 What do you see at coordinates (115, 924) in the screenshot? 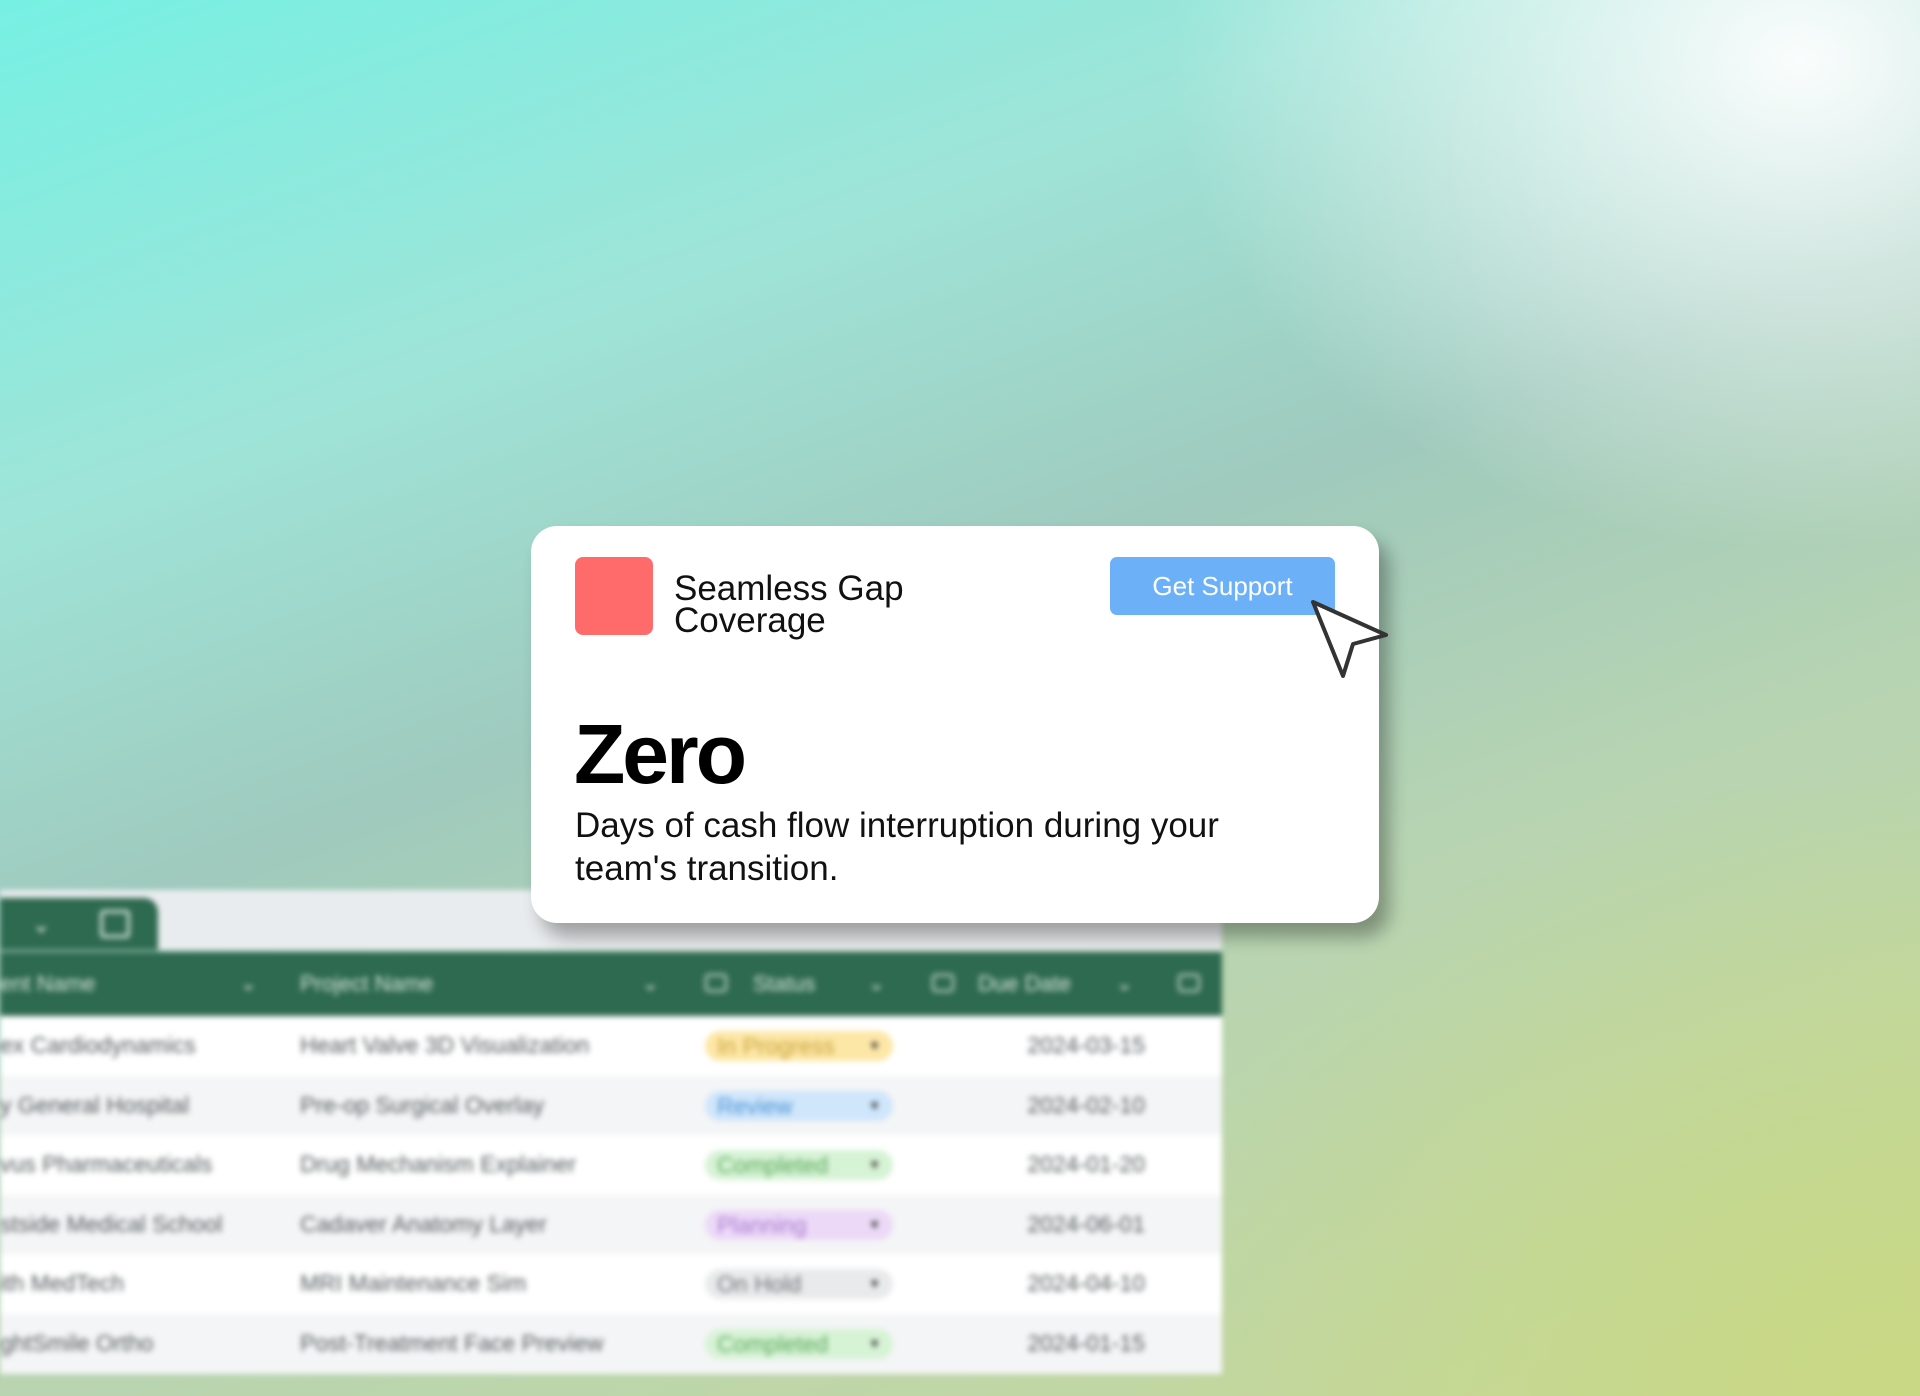
I see `document-icon` at bounding box center [115, 924].